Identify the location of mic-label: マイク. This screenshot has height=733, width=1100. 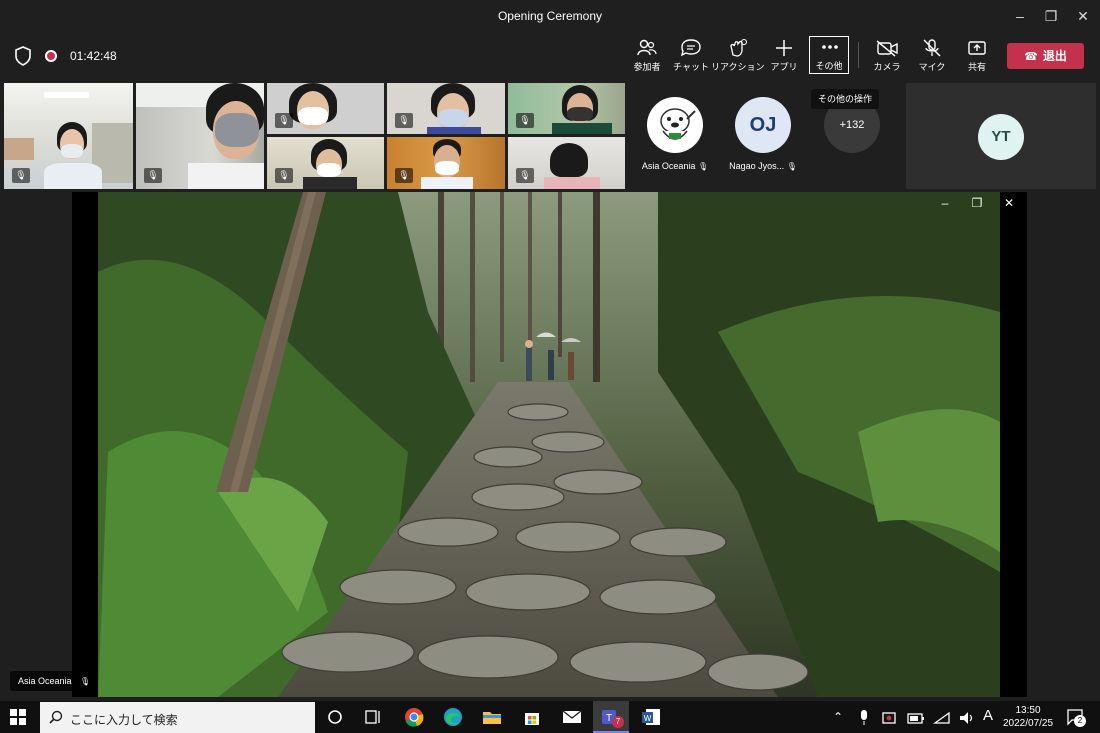
(932, 67).